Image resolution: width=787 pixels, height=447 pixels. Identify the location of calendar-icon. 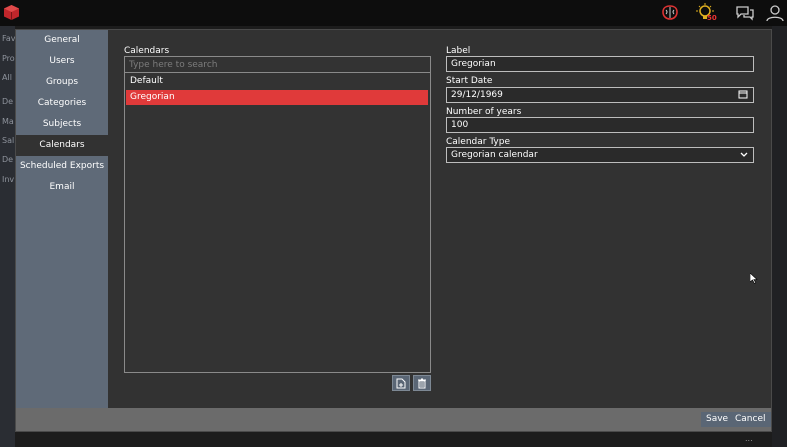
(743, 94).